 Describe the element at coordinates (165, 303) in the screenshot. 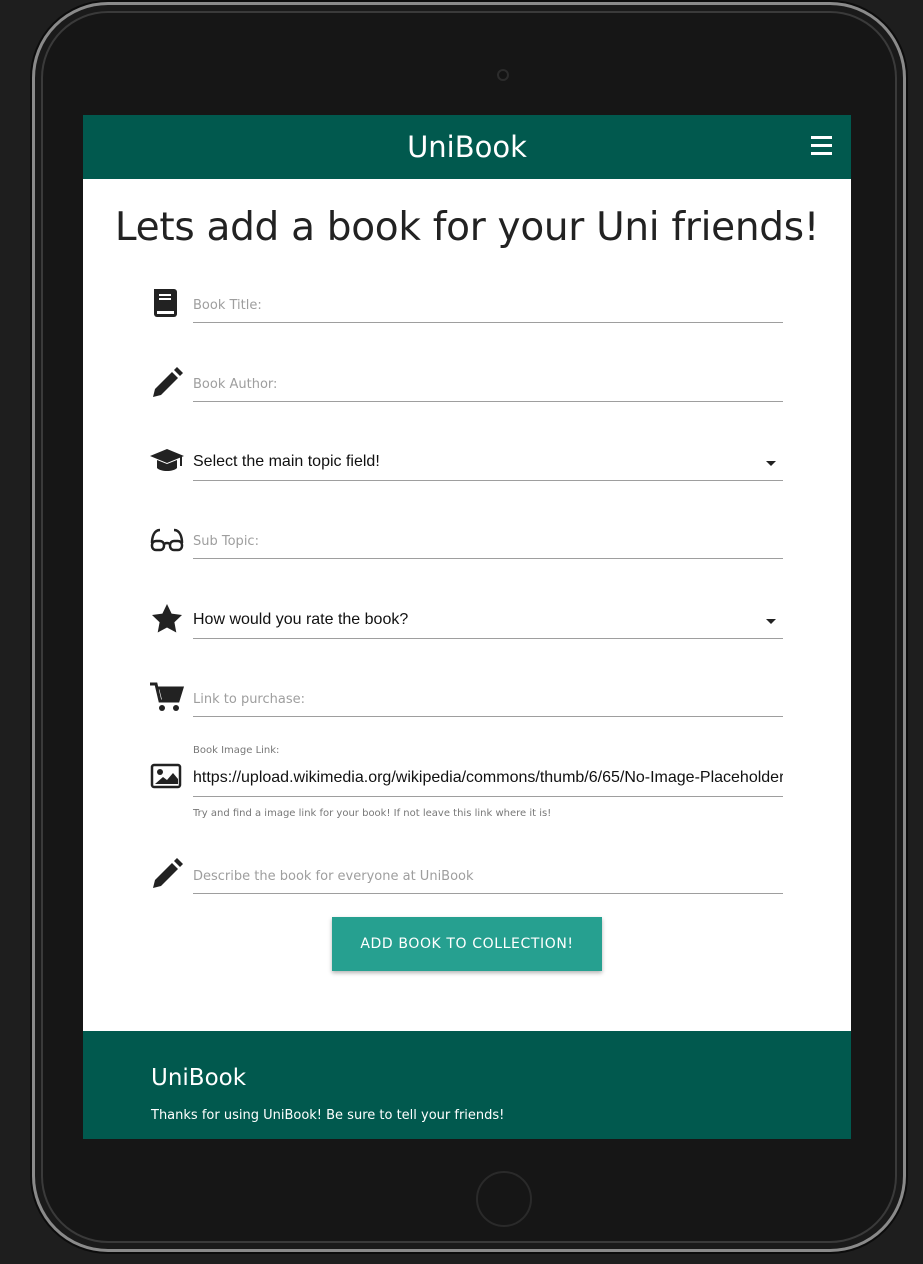

I see `book-icon` at that location.